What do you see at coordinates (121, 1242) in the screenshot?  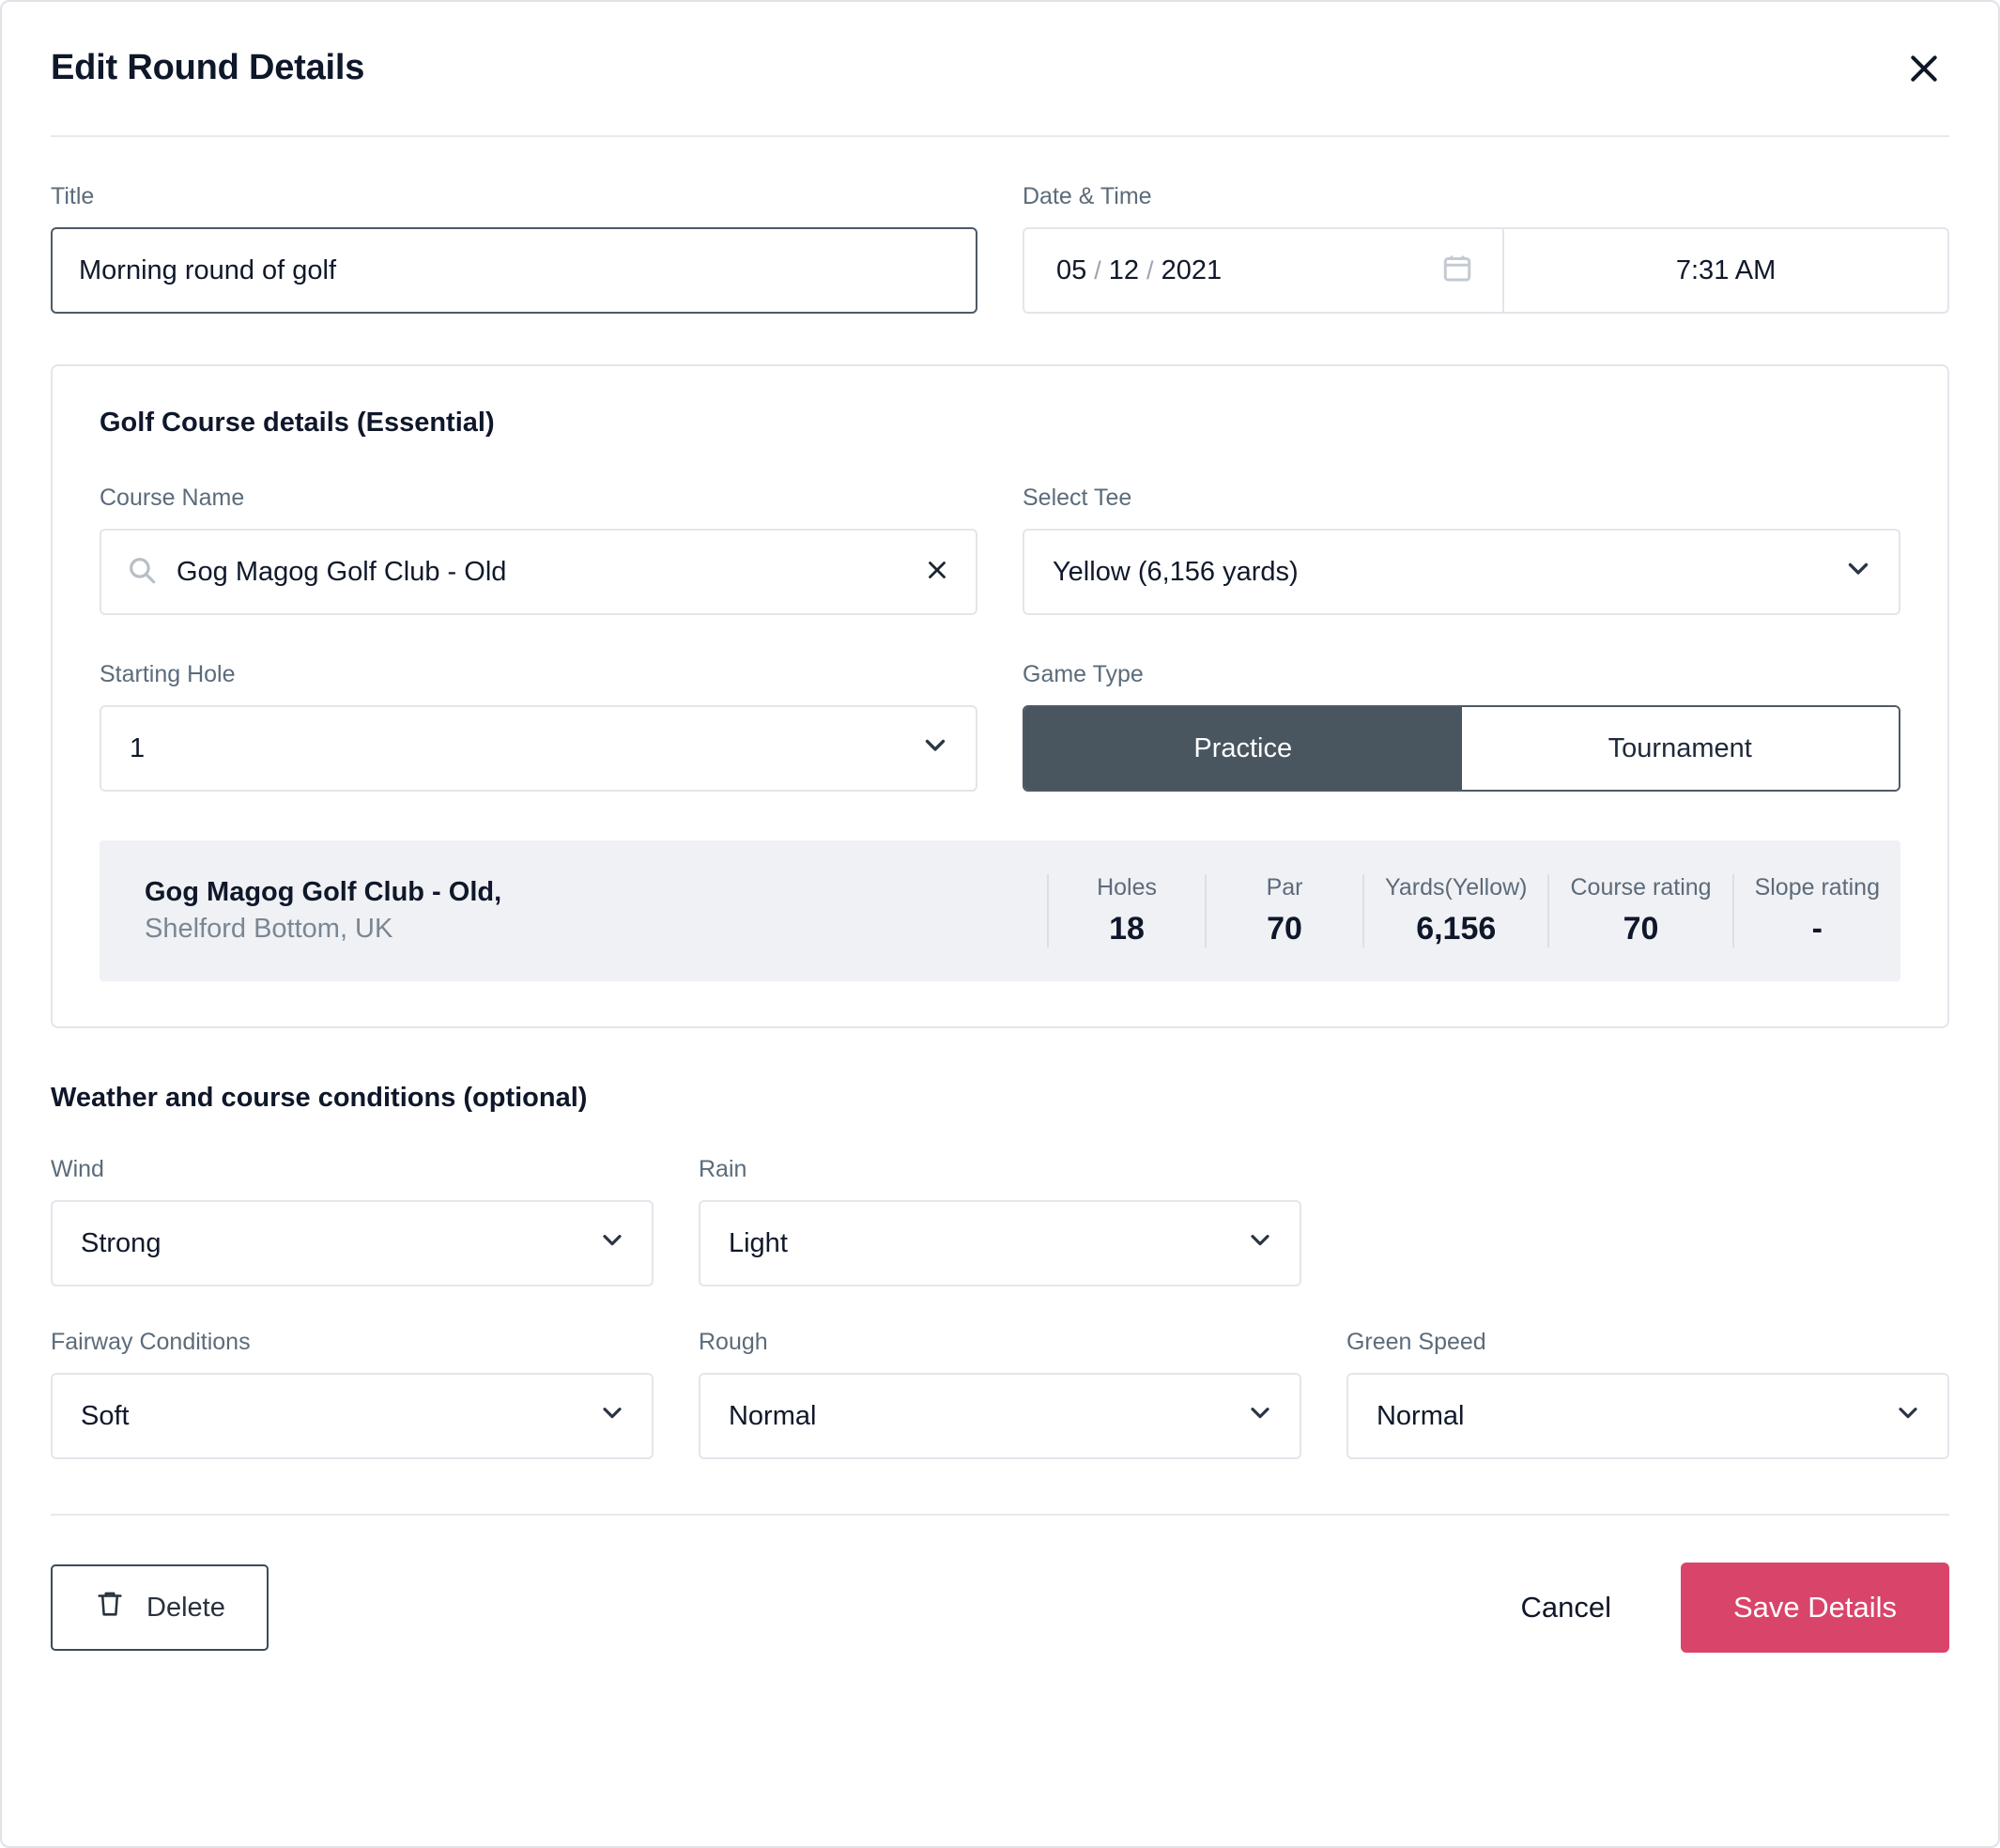 I see `wind-value: Strong` at bounding box center [121, 1242].